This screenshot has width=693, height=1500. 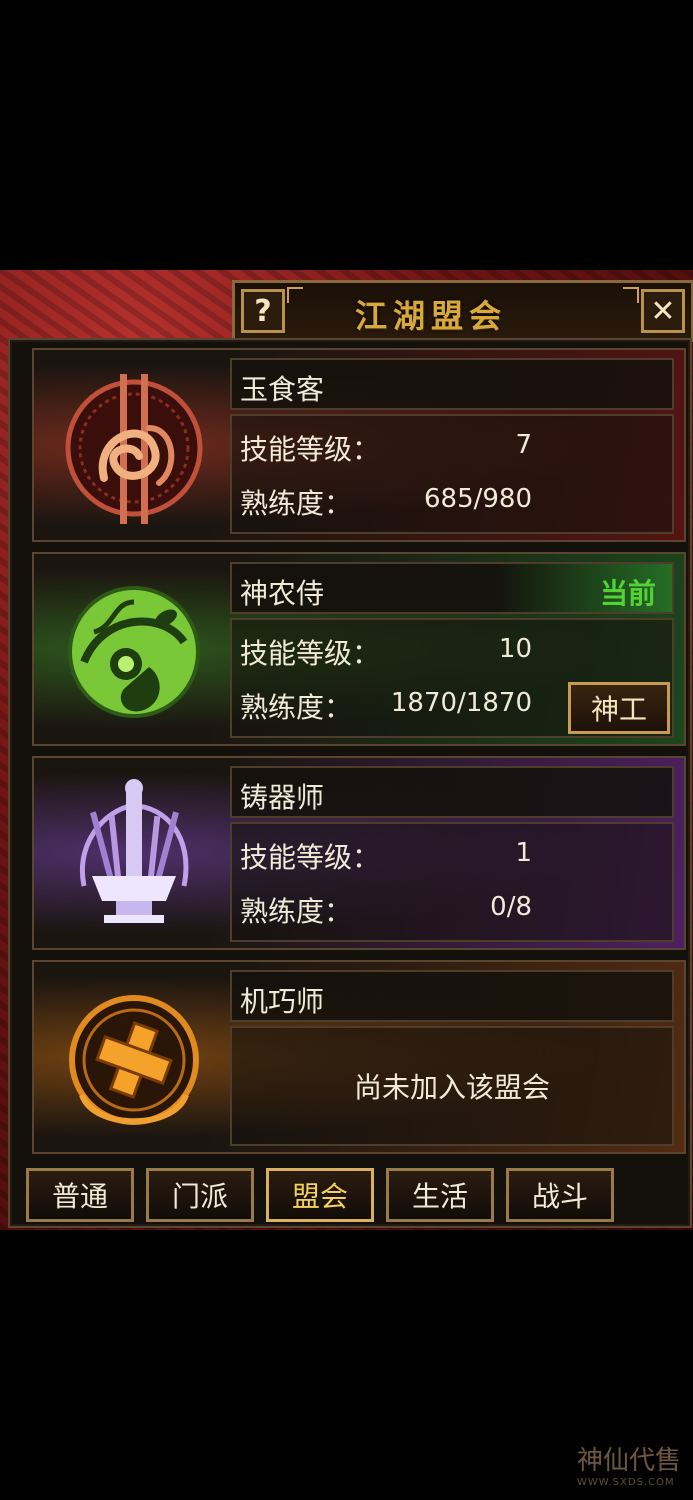 What do you see at coordinates (625, 1482) in the screenshot?
I see `watermark-url: WWW.SXDS.COM` at bounding box center [625, 1482].